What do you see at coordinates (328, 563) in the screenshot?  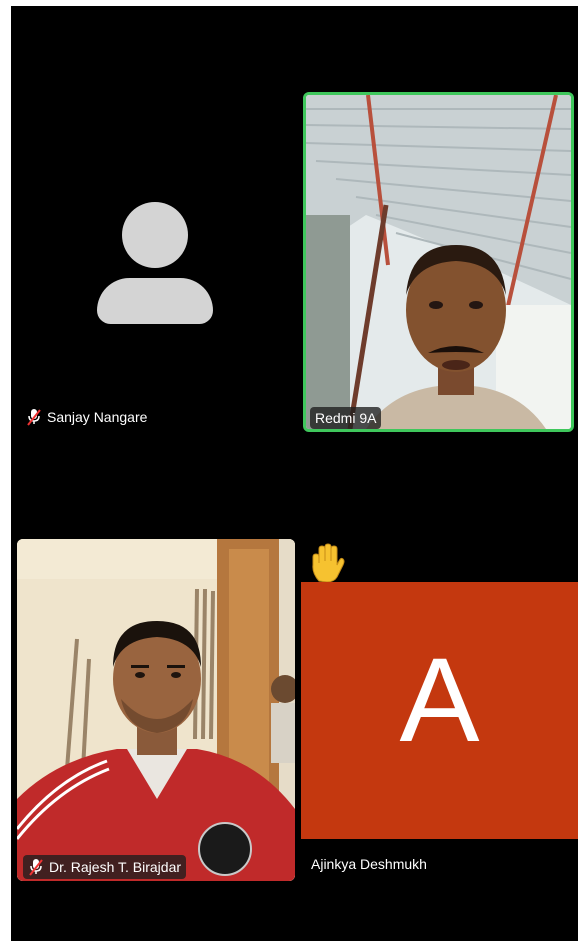 I see `raised-hand-icon` at bounding box center [328, 563].